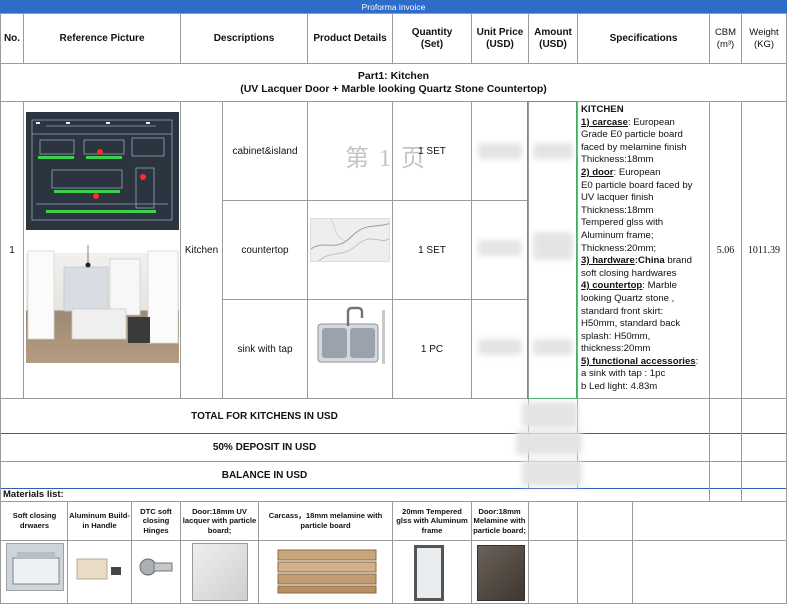  What do you see at coordinates (35, 567) in the screenshot?
I see `drawer-image` at bounding box center [35, 567].